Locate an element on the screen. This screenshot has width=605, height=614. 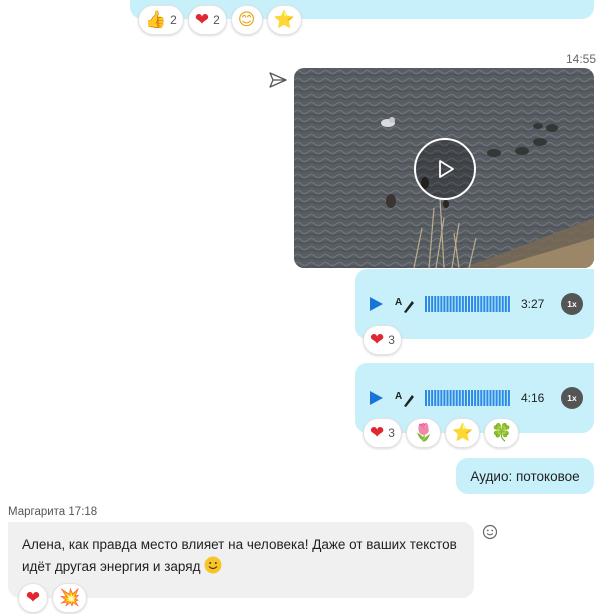
collision-icon: 💥 is located at coordinates (70, 597).